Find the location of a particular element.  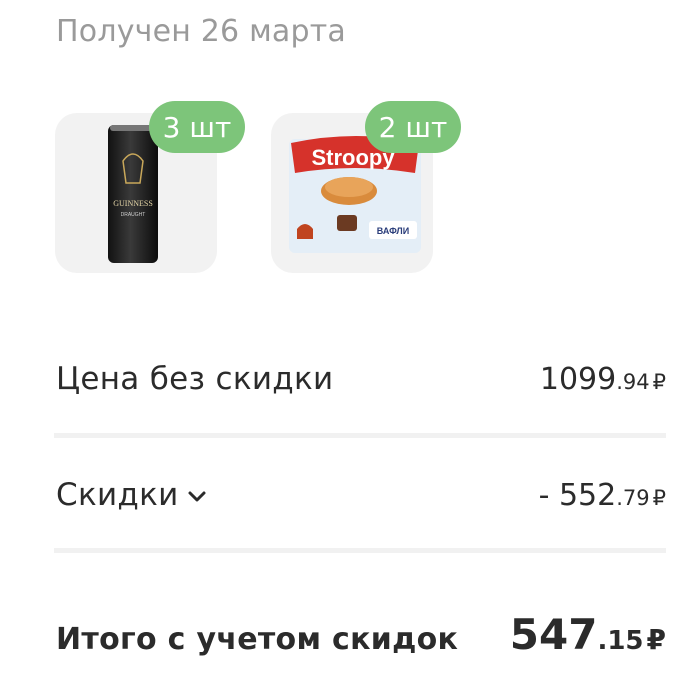

discounts-value: - 552.79 ₽ is located at coordinates (602, 495).